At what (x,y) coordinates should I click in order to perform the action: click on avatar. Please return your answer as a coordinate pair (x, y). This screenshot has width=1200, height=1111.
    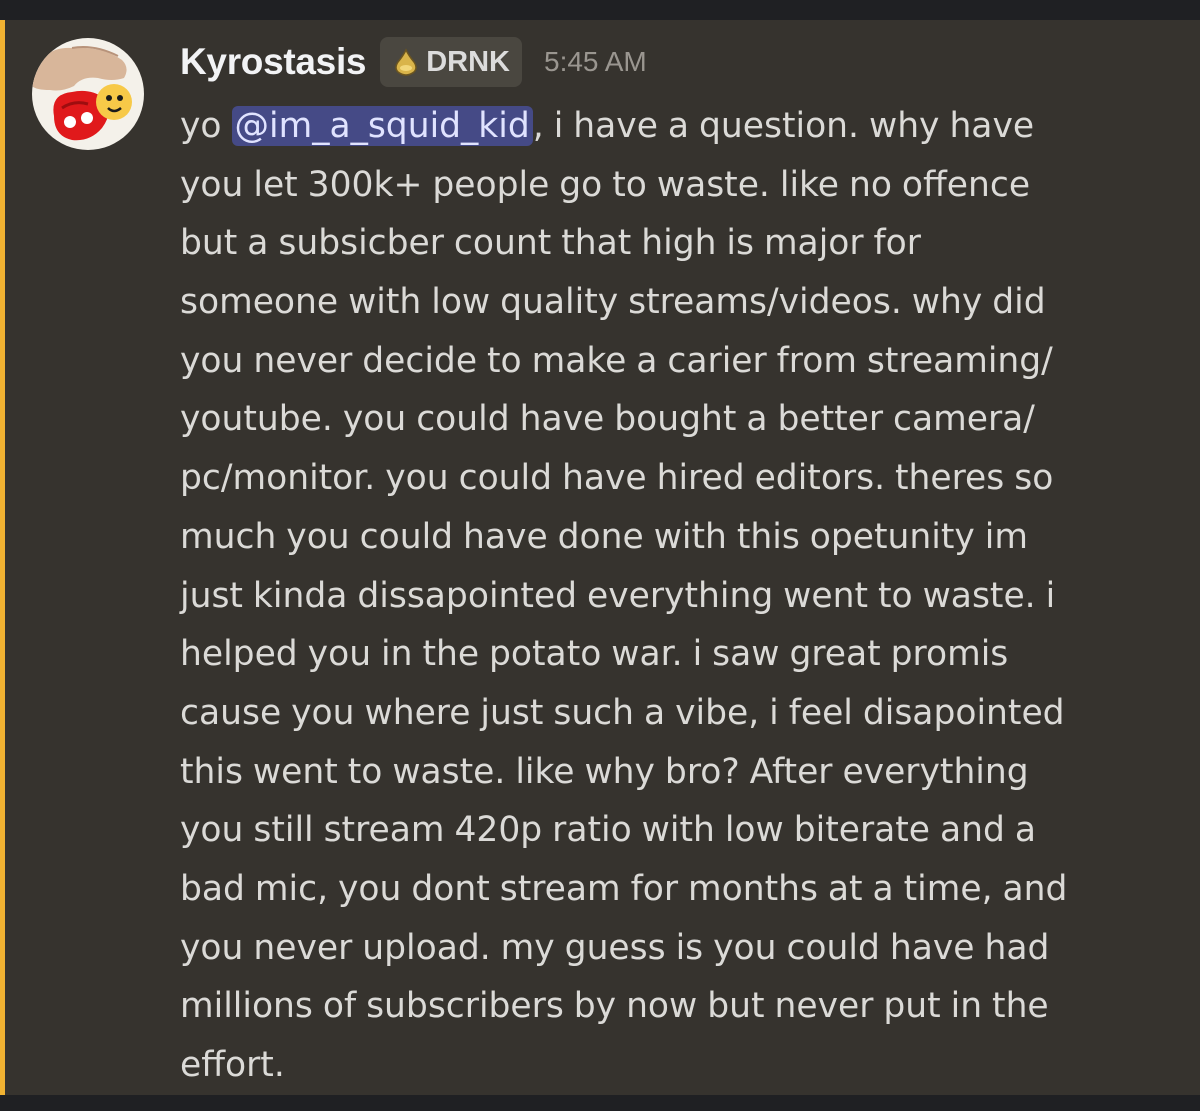
    Looking at the image, I should click on (88, 94).